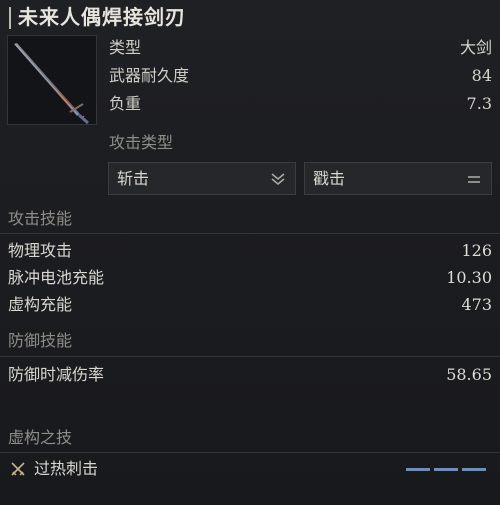  What do you see at coordinates (202, 178) in the screenshot?
I see `attack-type-slash: 斩击` at bounding box center [202, 178].